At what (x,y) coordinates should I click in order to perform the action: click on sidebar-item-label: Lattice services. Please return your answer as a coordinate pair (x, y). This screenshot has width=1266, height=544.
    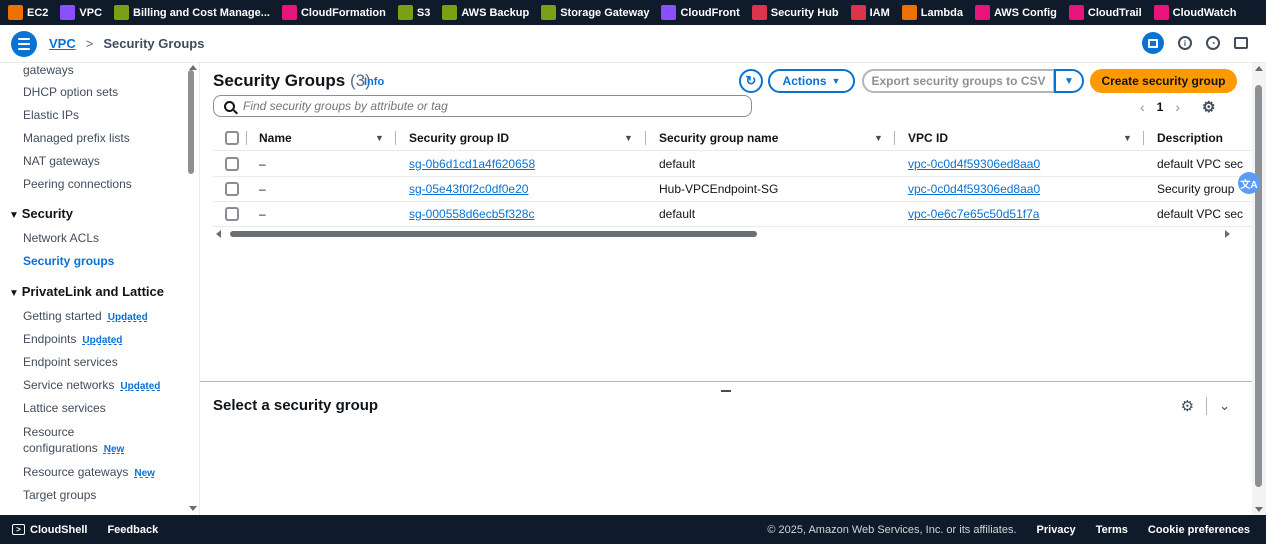
    Looking at the image, I should click on (64, 408).